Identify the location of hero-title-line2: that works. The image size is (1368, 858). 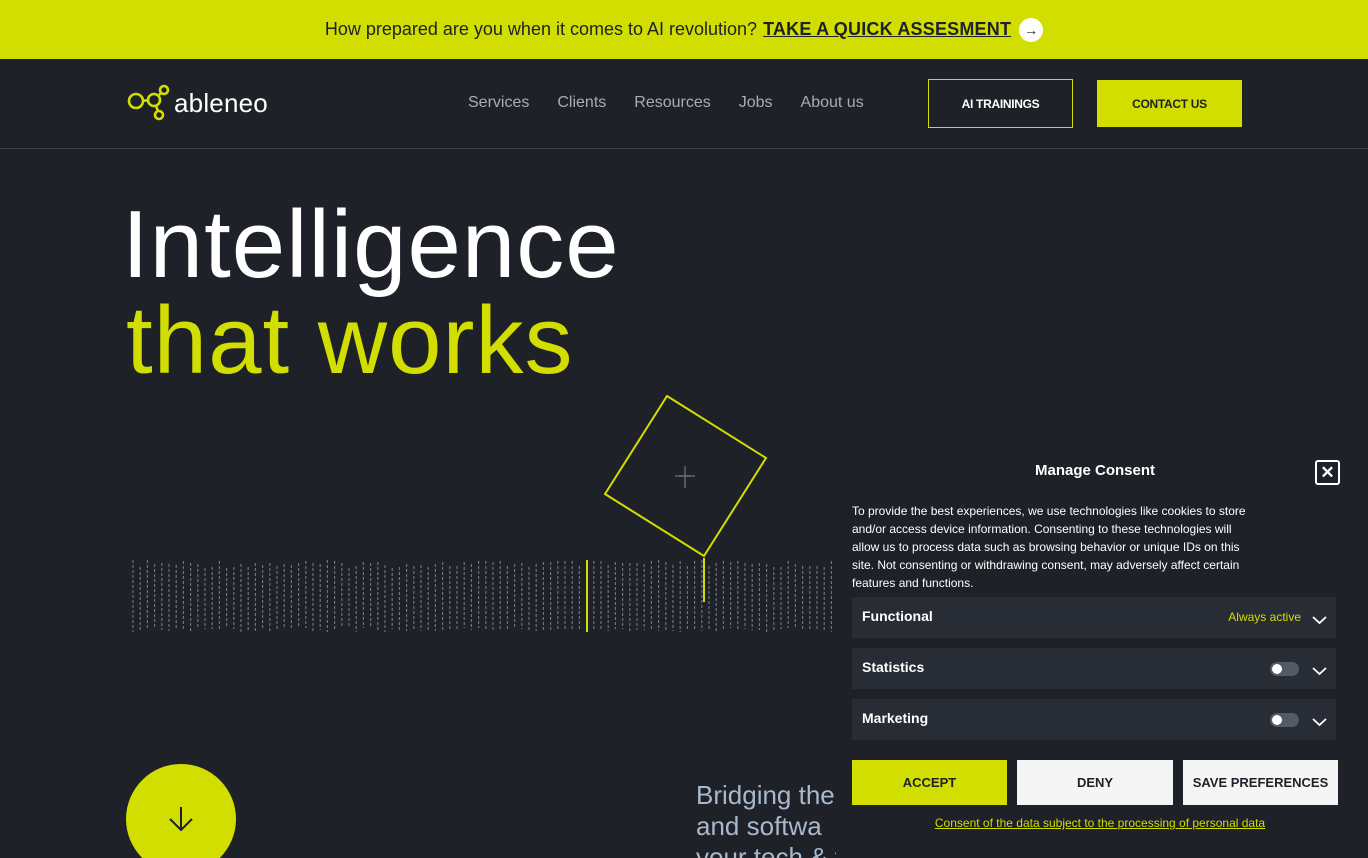
(350, 340).